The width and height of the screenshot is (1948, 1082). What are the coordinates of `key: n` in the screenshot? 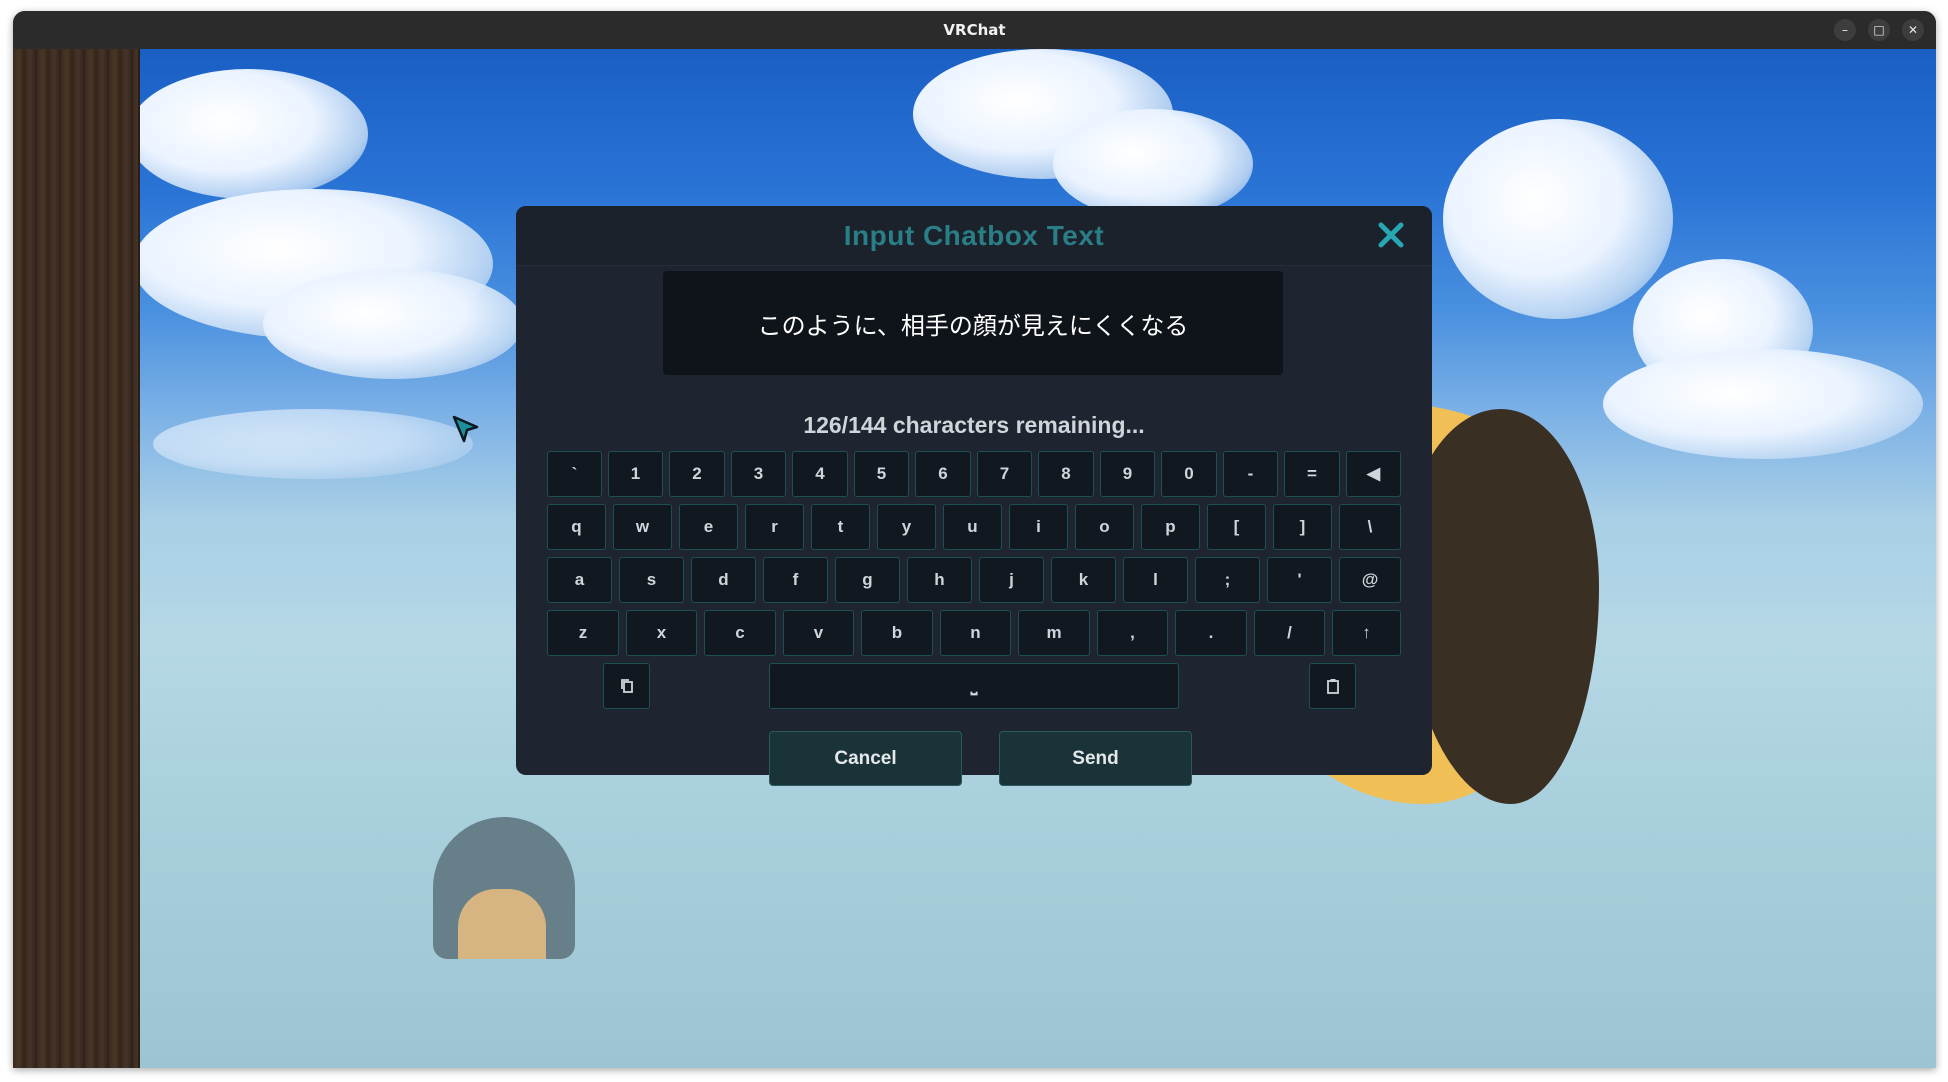 It's located at (975, 633).